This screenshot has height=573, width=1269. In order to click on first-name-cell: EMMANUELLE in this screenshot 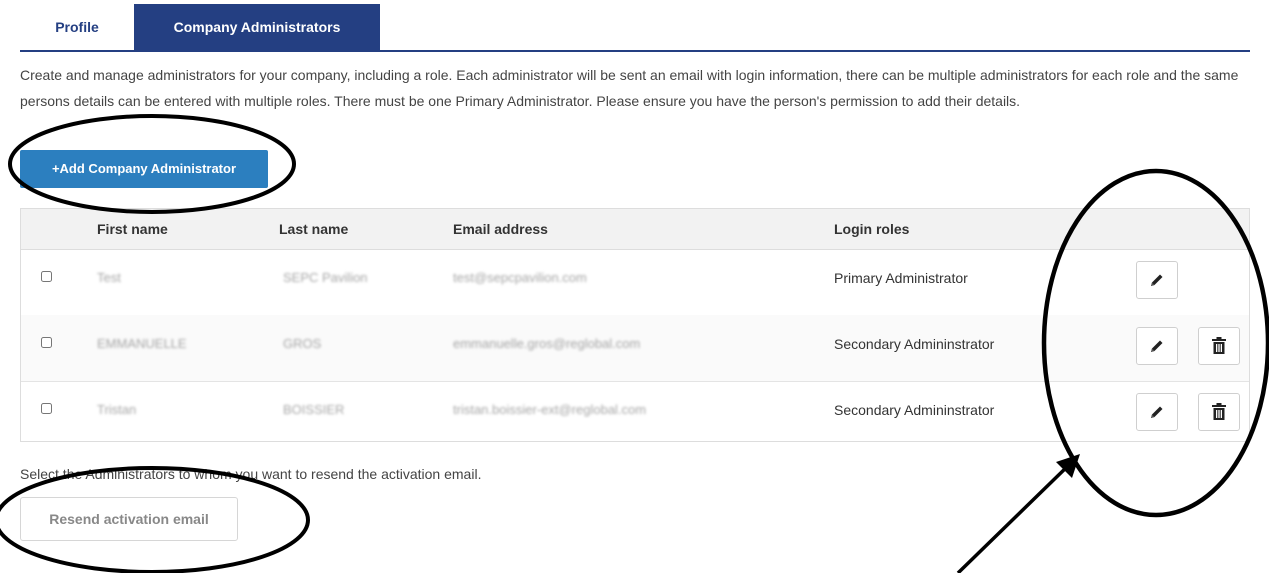, I will do `click(142, 343)`.